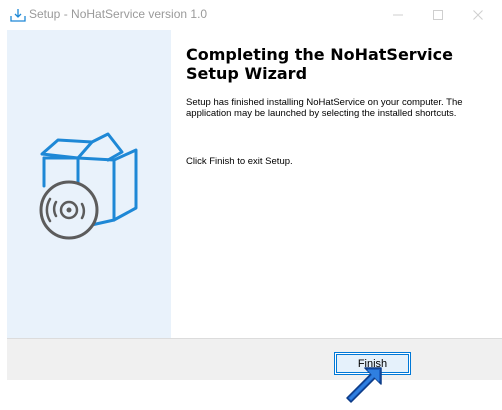 This screenshot has height=410, width=502. I want to click on maximize-button, so click(438, 15).